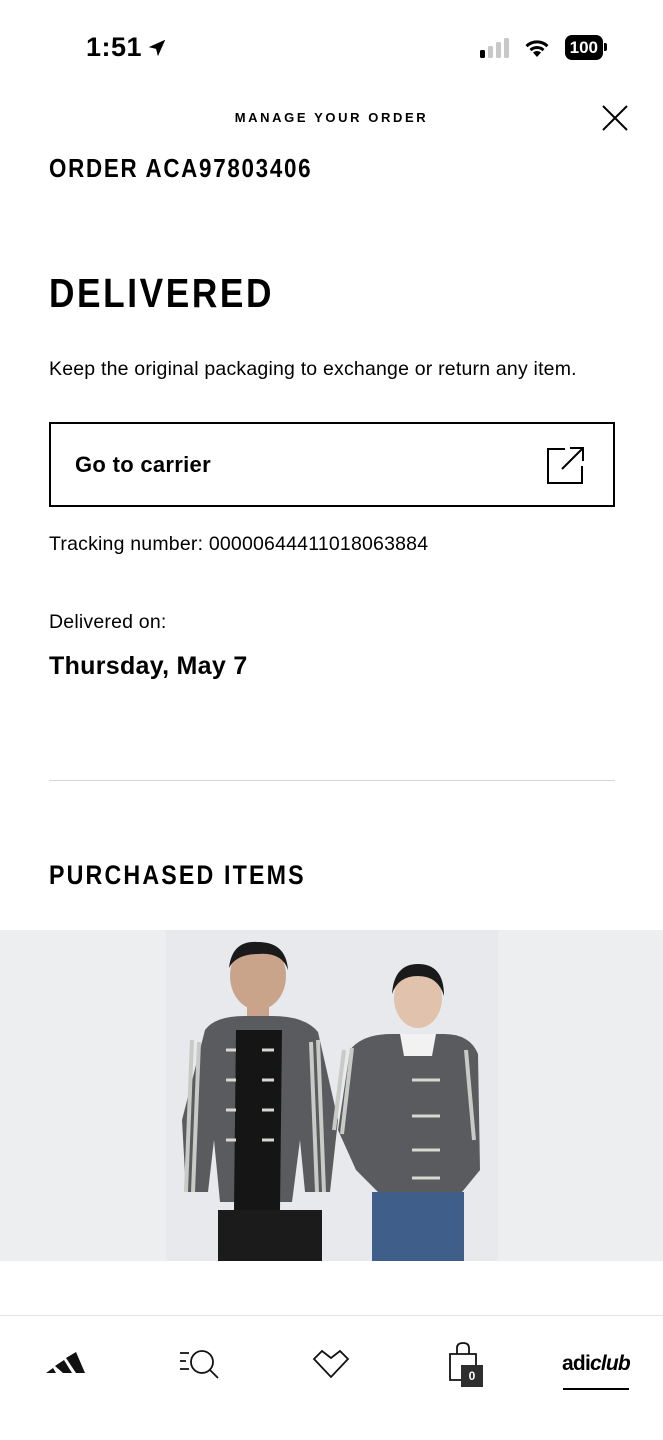 The width and height of the screenshot is (663, 1440). I want to click on status-time: 1:51, so click(127, 47).